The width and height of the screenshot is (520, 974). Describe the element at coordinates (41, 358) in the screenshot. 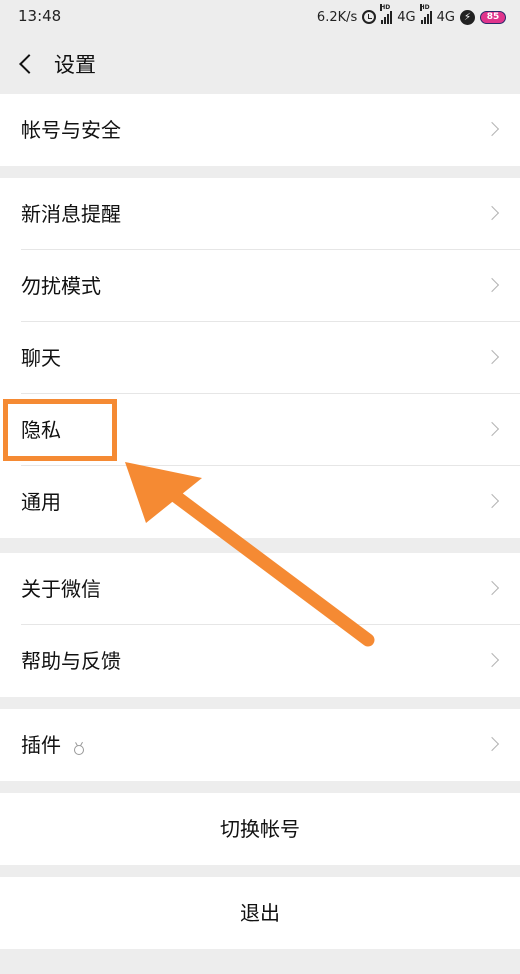

I see `settings-item-label: 聊天` at that location.